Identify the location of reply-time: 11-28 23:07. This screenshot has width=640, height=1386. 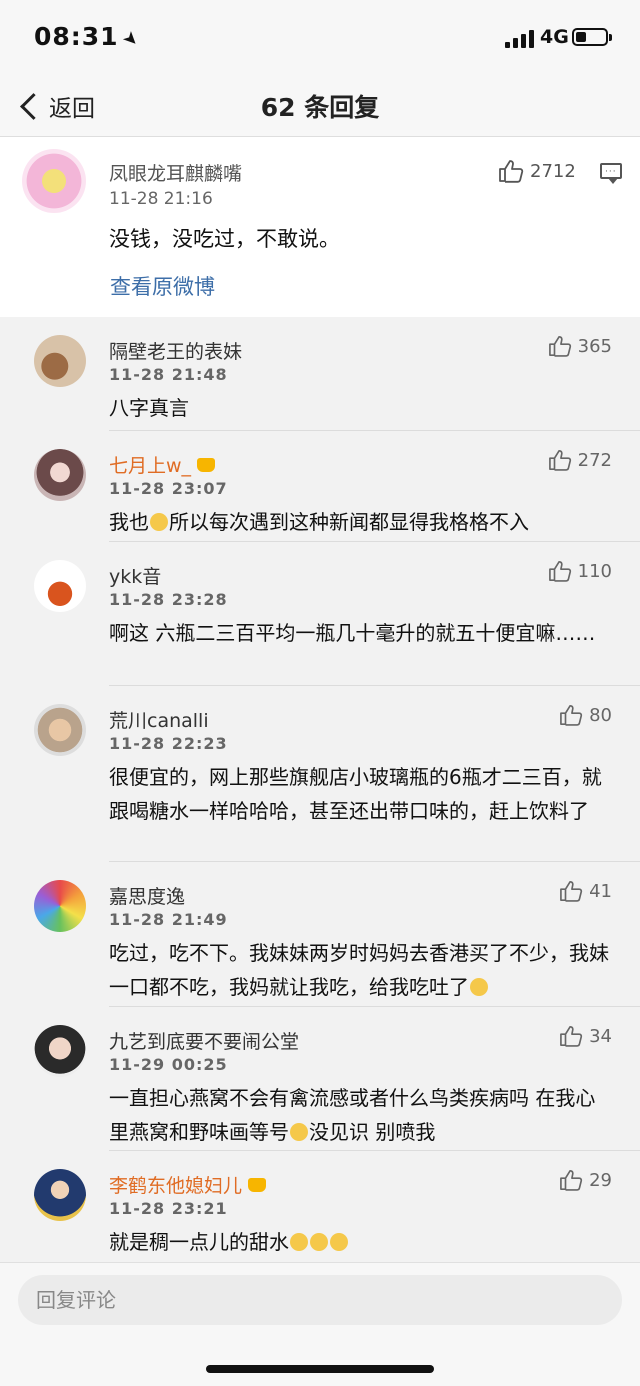
(168, 488).